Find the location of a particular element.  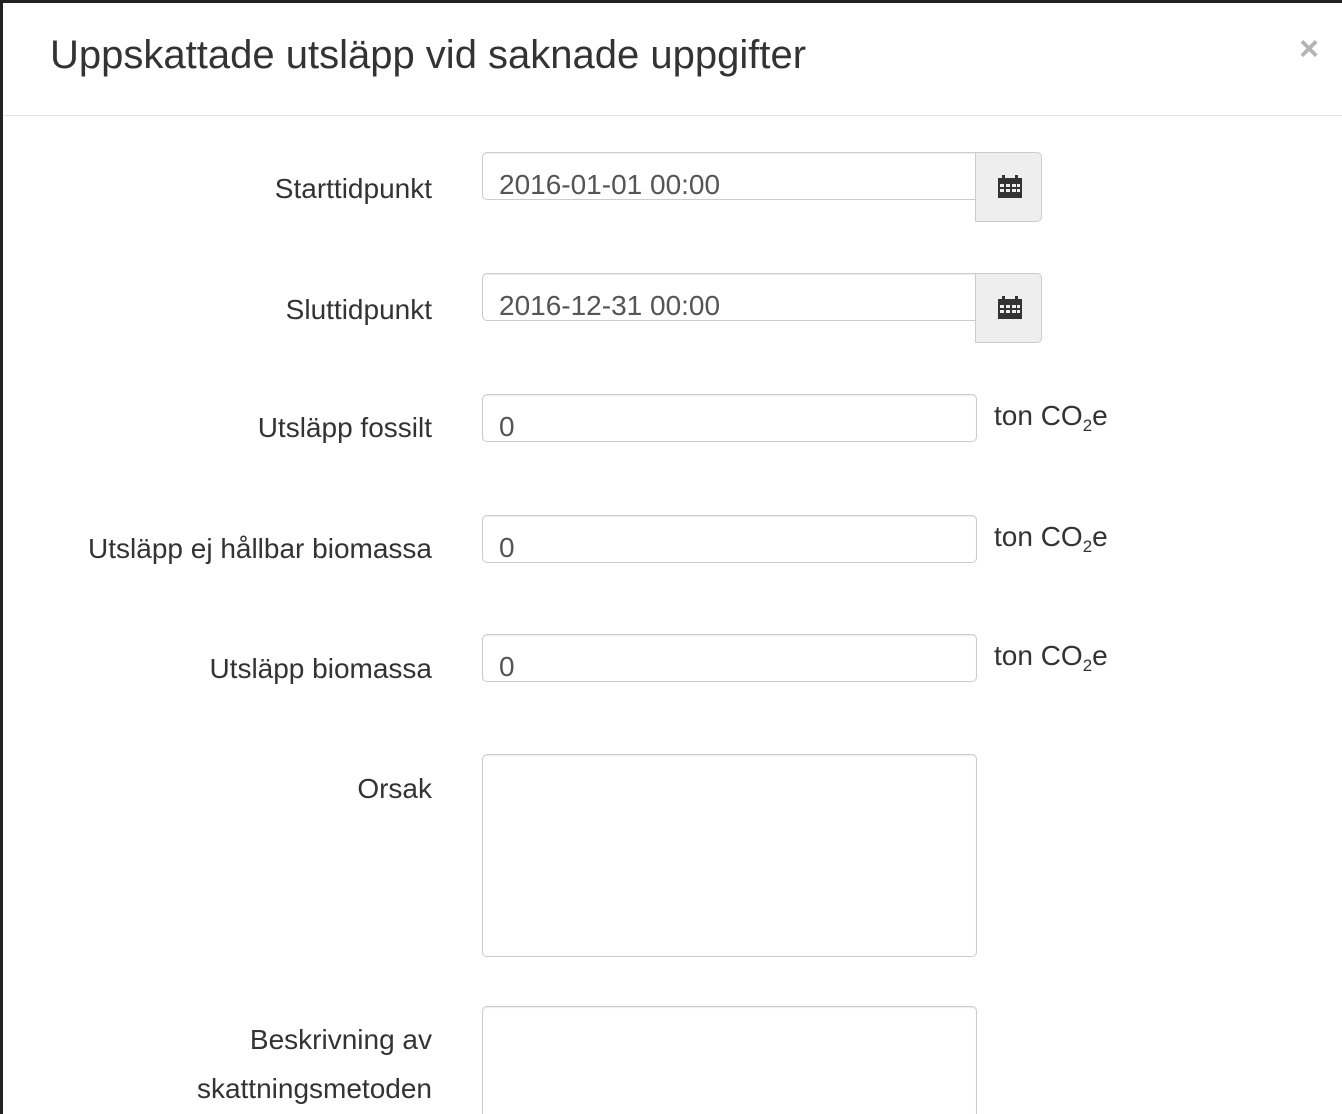

fossil-label: Utsläpp fossilt is located at coordinates (344, 427).